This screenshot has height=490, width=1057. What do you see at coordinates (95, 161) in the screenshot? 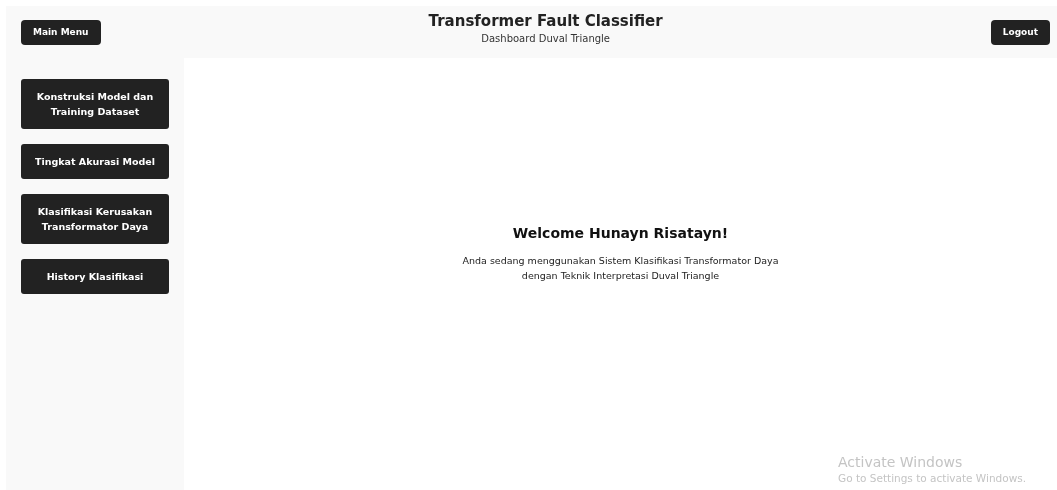
I see `sidebar-item: Tingkat Akurasi Model` at bounding box center [95, 161].